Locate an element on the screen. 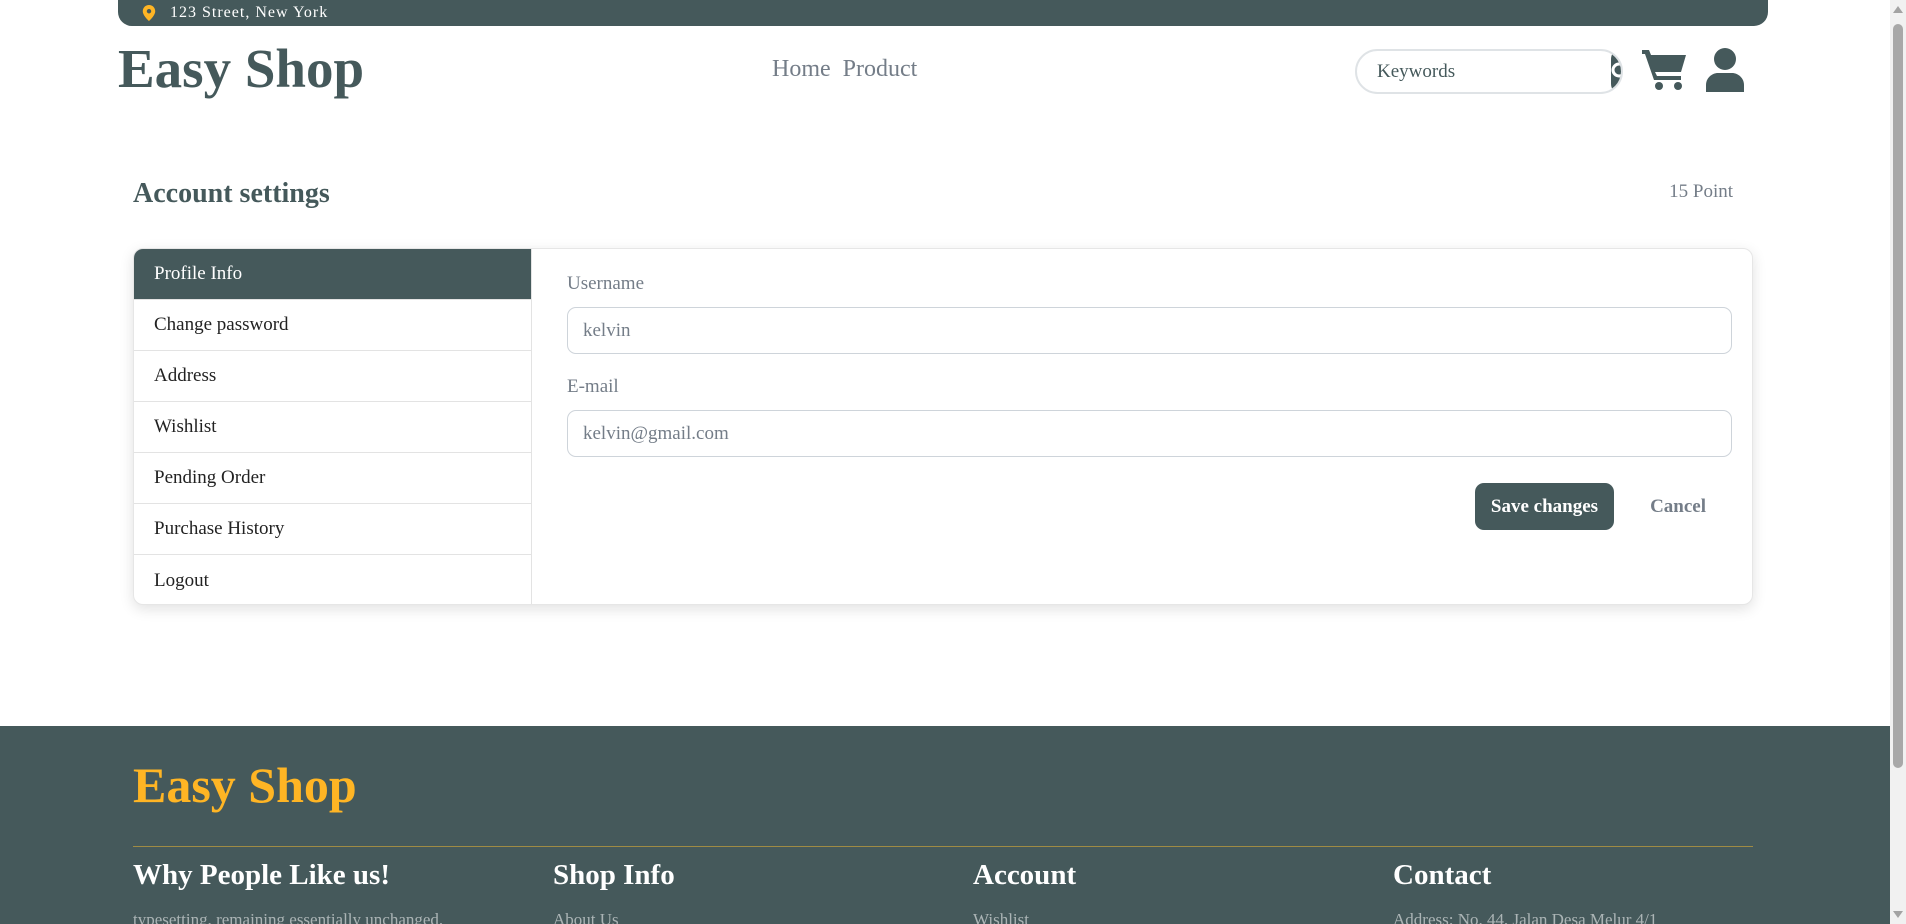 This screenshot has width=1906, height=924. sidebar-item-wishlist: Wishlist is located at coordinates (332, 427).